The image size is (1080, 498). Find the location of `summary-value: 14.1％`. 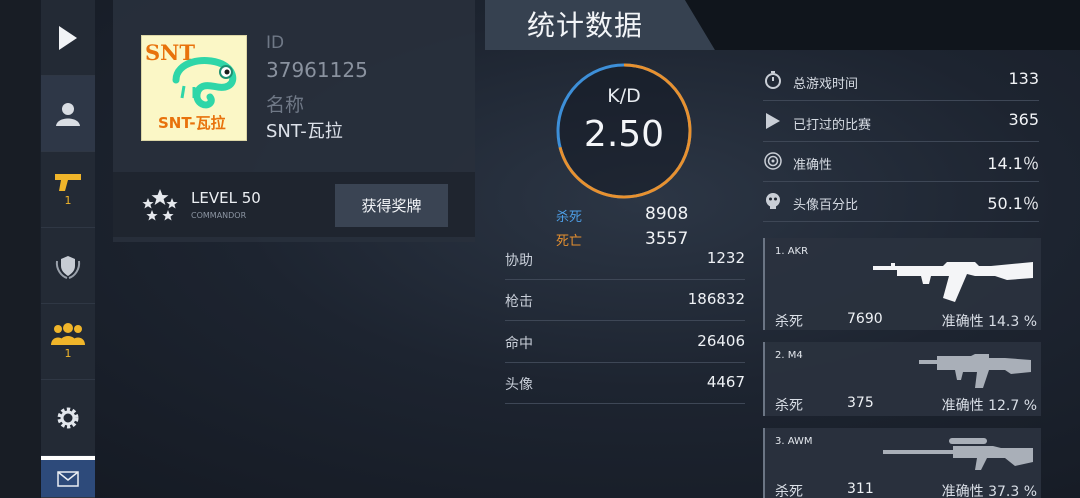

summary-value: 14.1％ is located at coordinates (1013, 163).